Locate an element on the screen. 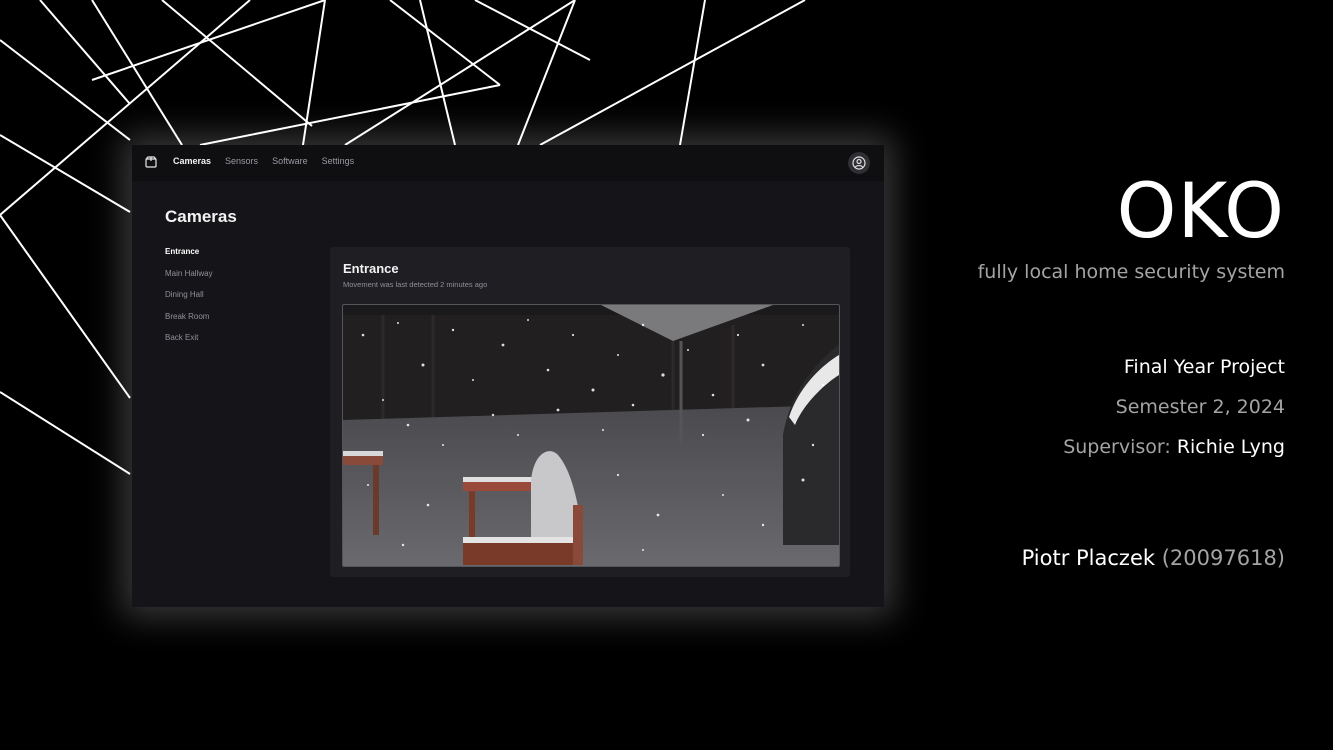 The width and height of the screenshot is (1333, 750). nav-sensors: Sensors is located at coordinates (241, 161).